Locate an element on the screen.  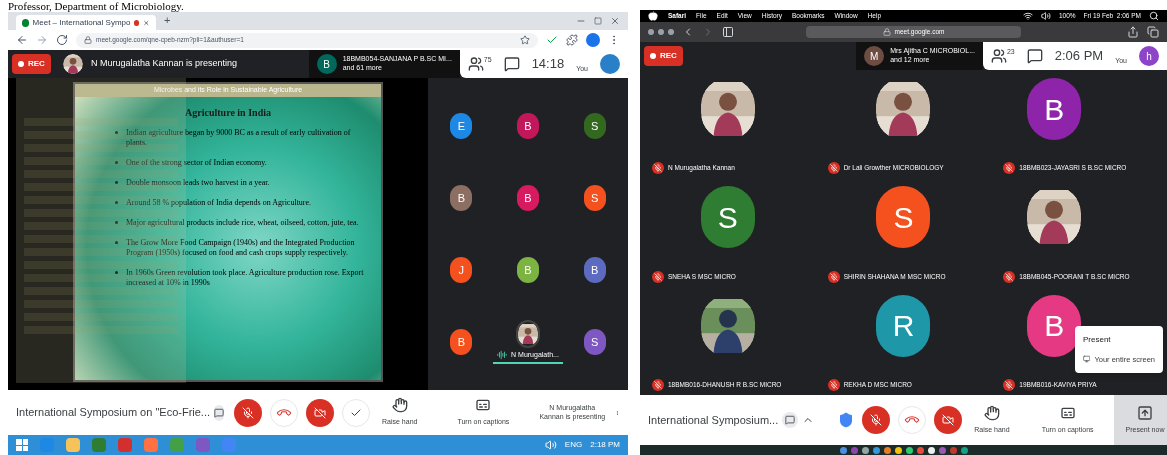
wifi-icon is located at coordinates (1027, 16).